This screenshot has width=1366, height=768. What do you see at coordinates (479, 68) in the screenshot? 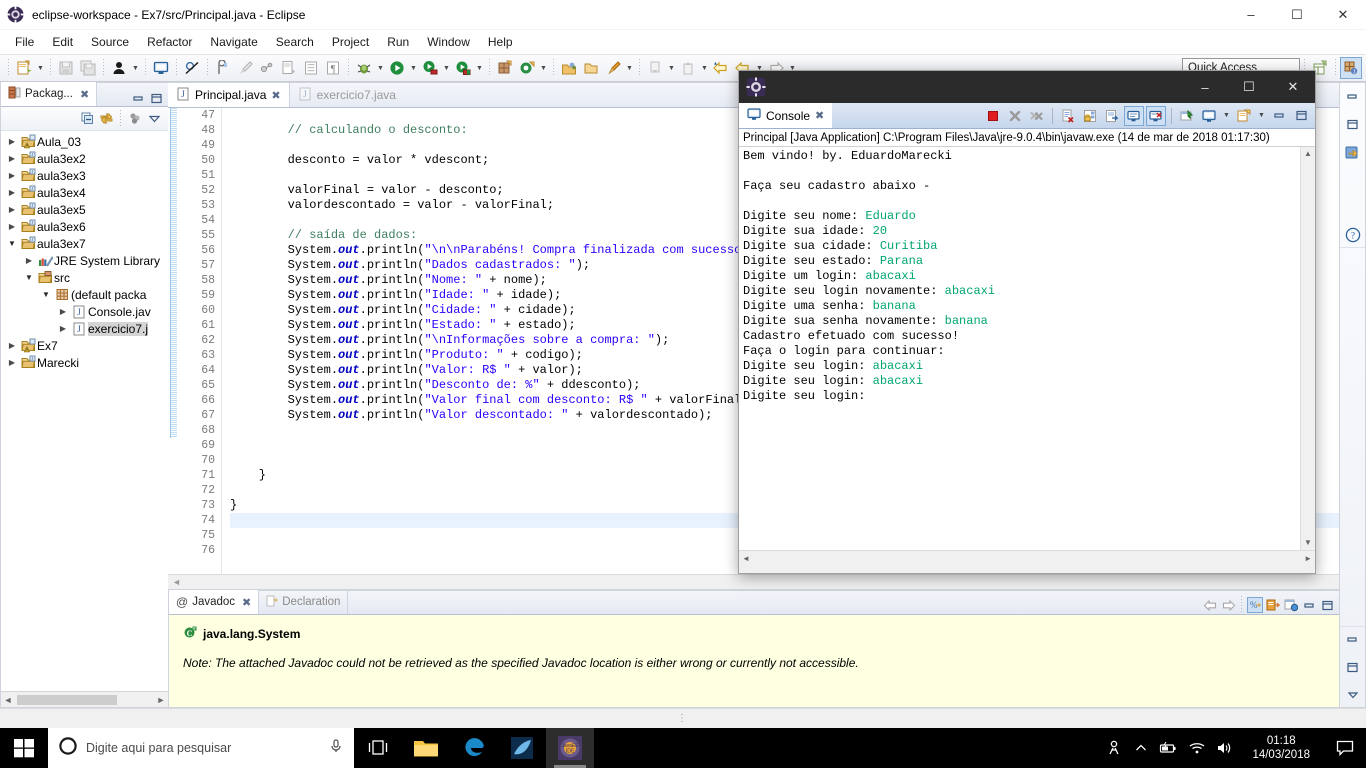
I see `coverage-dropdown-icon: ▼` at bounding box center [479, 68].